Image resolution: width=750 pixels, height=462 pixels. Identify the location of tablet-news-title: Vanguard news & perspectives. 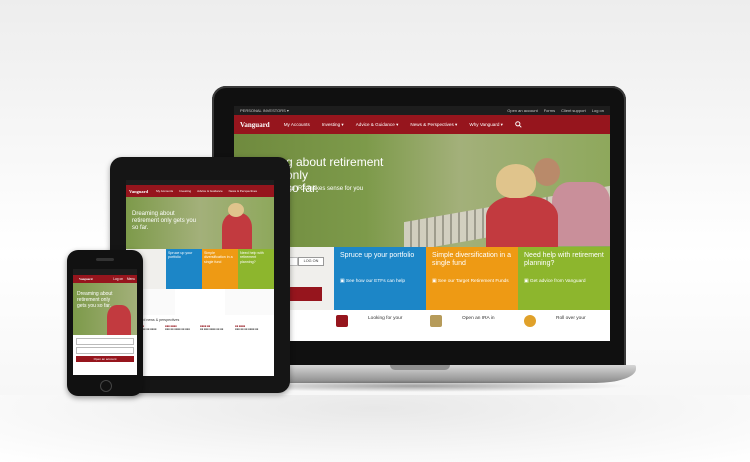
(155, 320).